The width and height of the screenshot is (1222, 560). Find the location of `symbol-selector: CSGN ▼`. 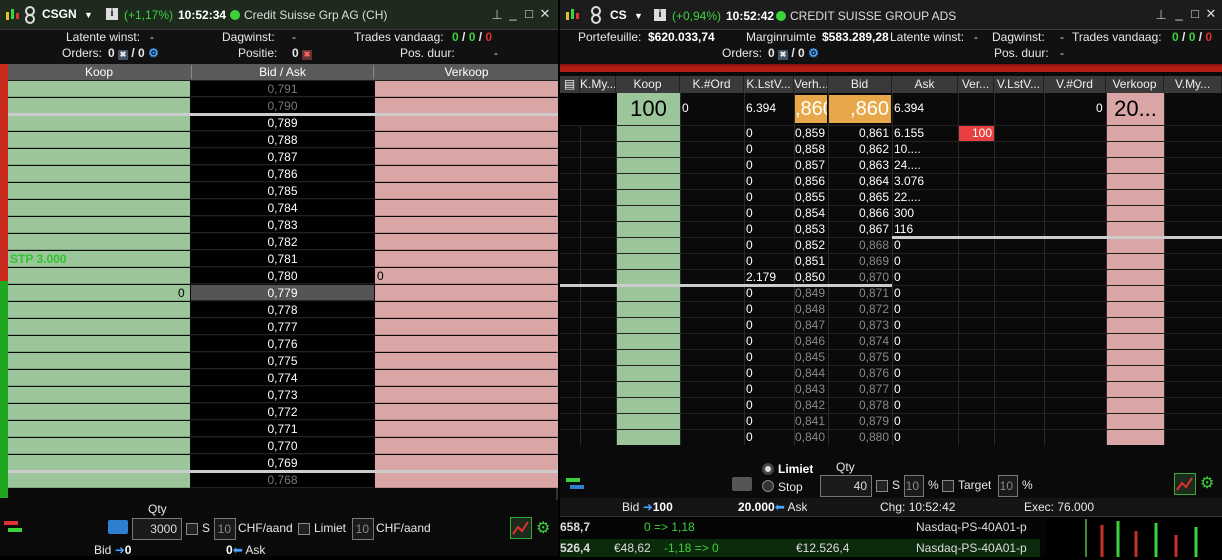

symbol-selector: CSGN ▼ is located at coordinates (70, 14).